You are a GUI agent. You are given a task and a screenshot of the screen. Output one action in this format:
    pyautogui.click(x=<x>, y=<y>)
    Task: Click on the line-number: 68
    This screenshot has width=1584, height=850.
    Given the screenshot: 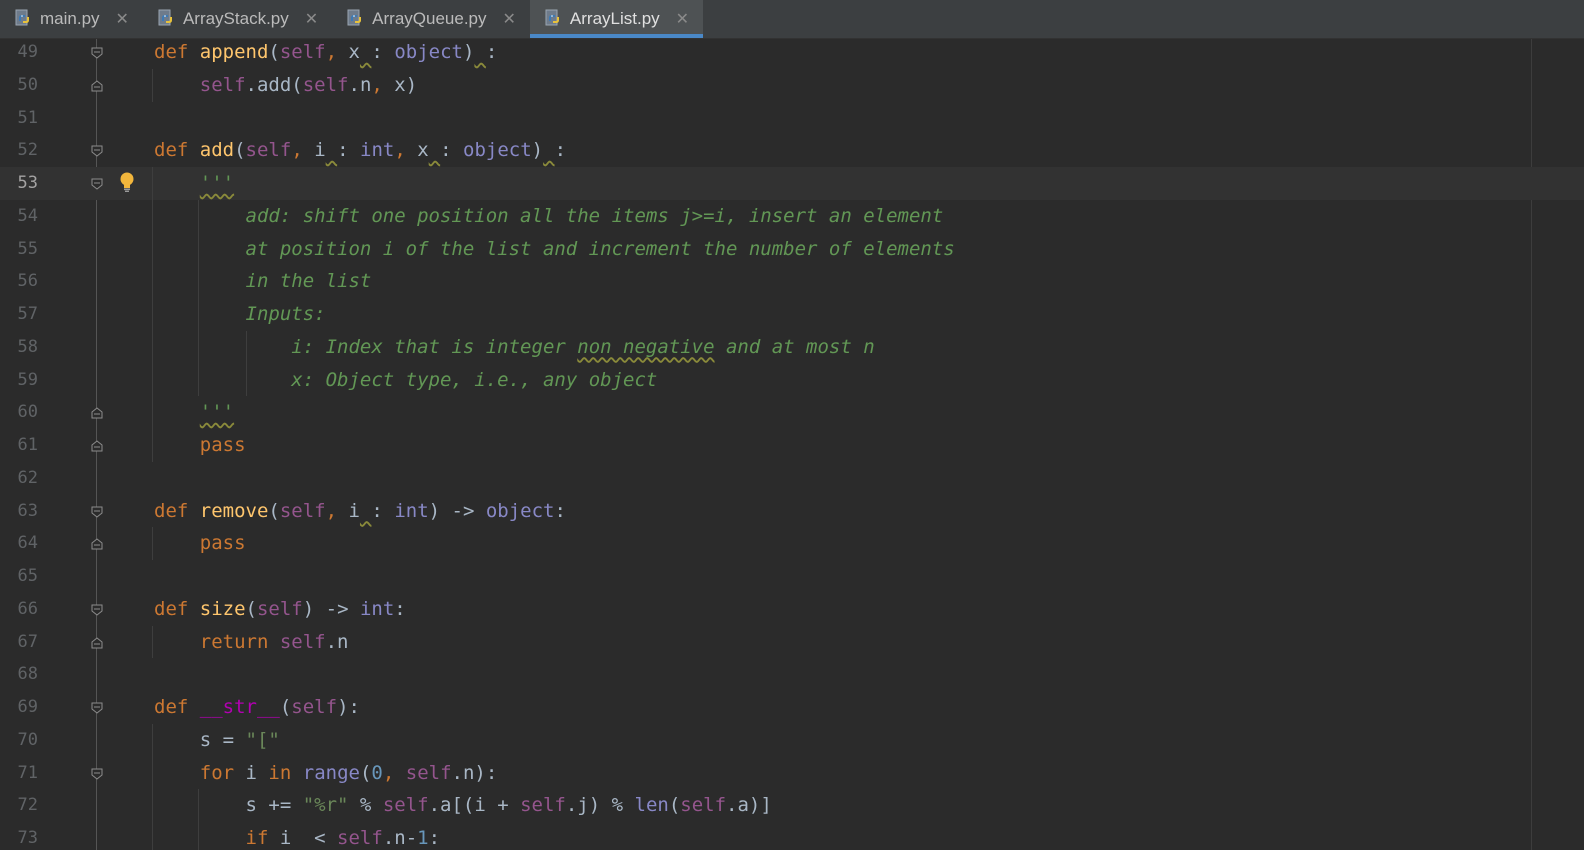 What is the action you would take?
    pyautogui.click(x=27, y=674)
    